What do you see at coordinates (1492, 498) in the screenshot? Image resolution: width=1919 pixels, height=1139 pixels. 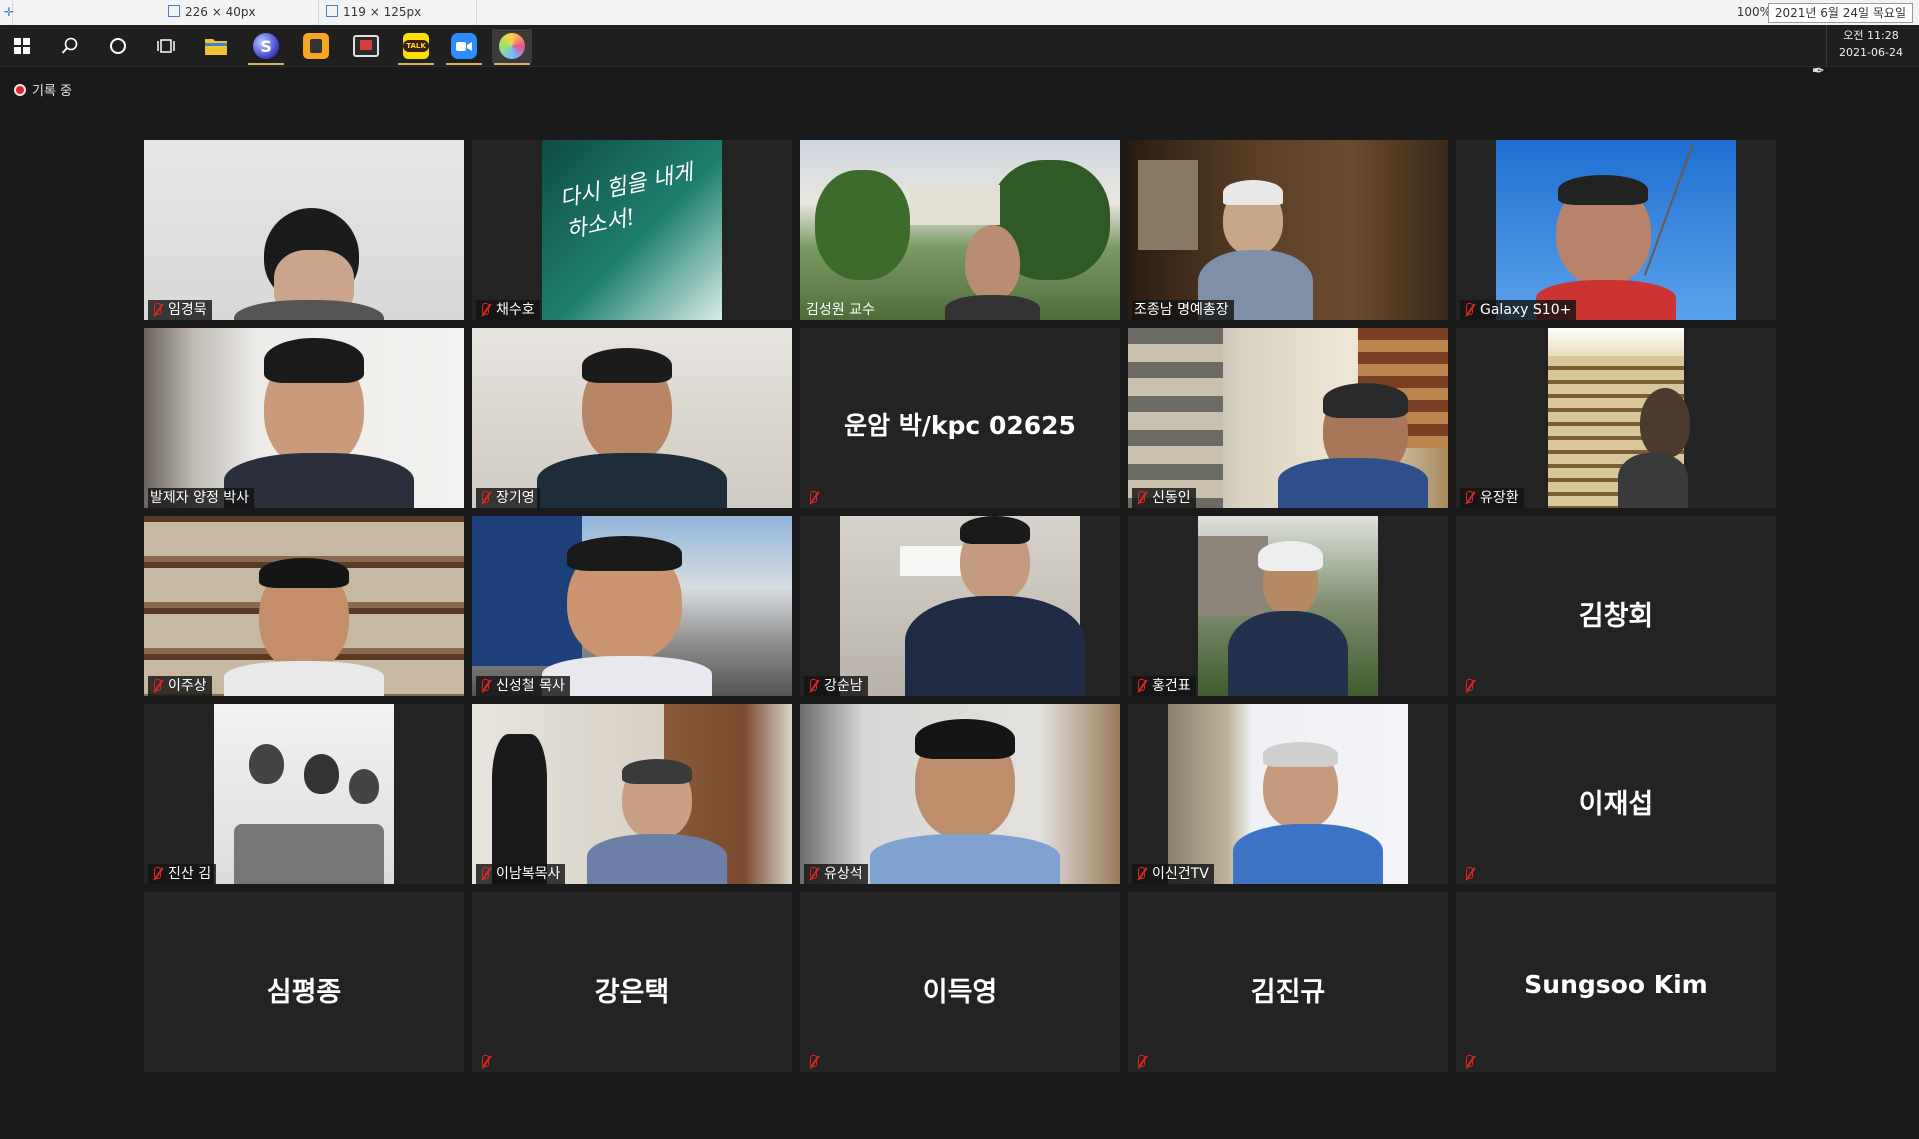 I see `participant-name-tag: 유장환` at bounding box center [1492, 498].